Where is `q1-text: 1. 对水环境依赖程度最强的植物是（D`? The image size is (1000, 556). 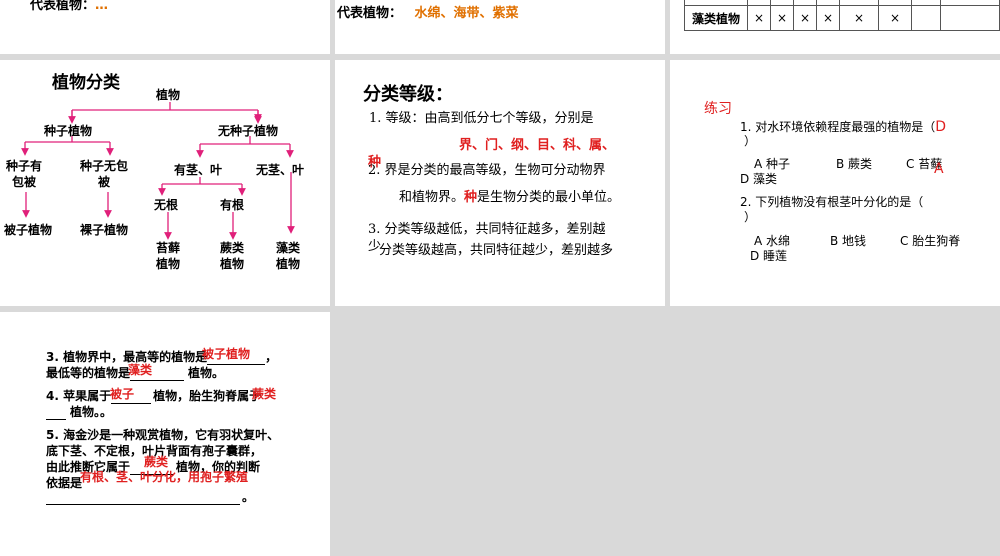 q1-text: 1. 对水环境依赖程度最强的植物是（D is located at coordinates (843, 126).